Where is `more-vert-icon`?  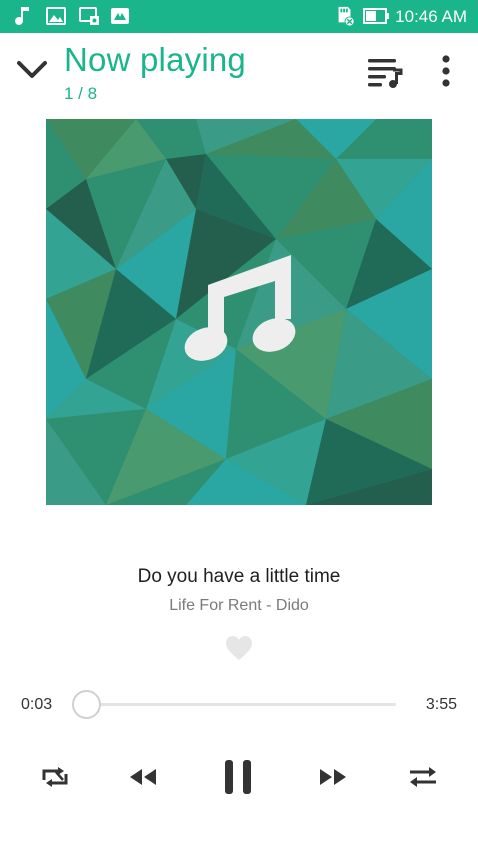
more-vert-icon is located at coordinates (446, 71).